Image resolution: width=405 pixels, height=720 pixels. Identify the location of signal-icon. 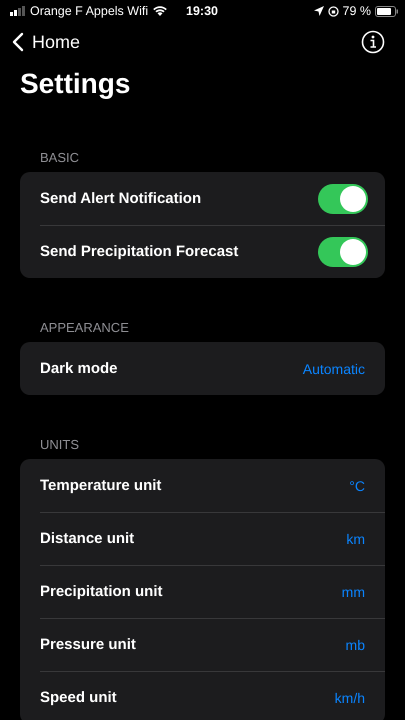
(18, 11).